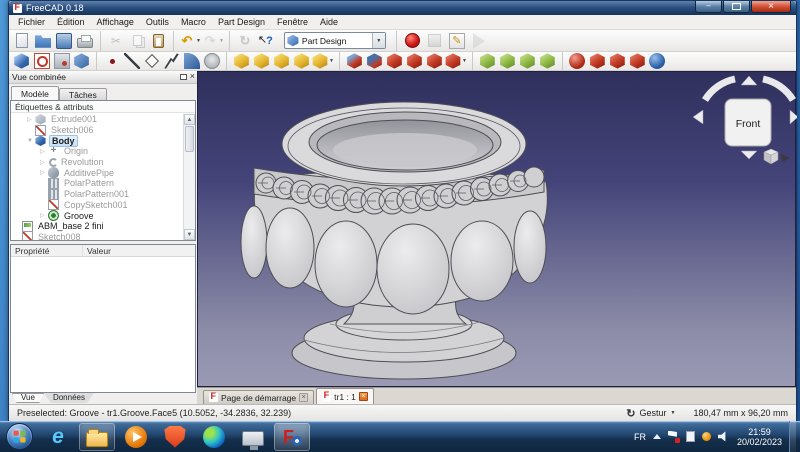 This screenshot has width=800, height=452. What do you see at coordinates (304, 397) in the screenshot?
I see `tab-close-icon: ×` at bounding box center [304, 397].